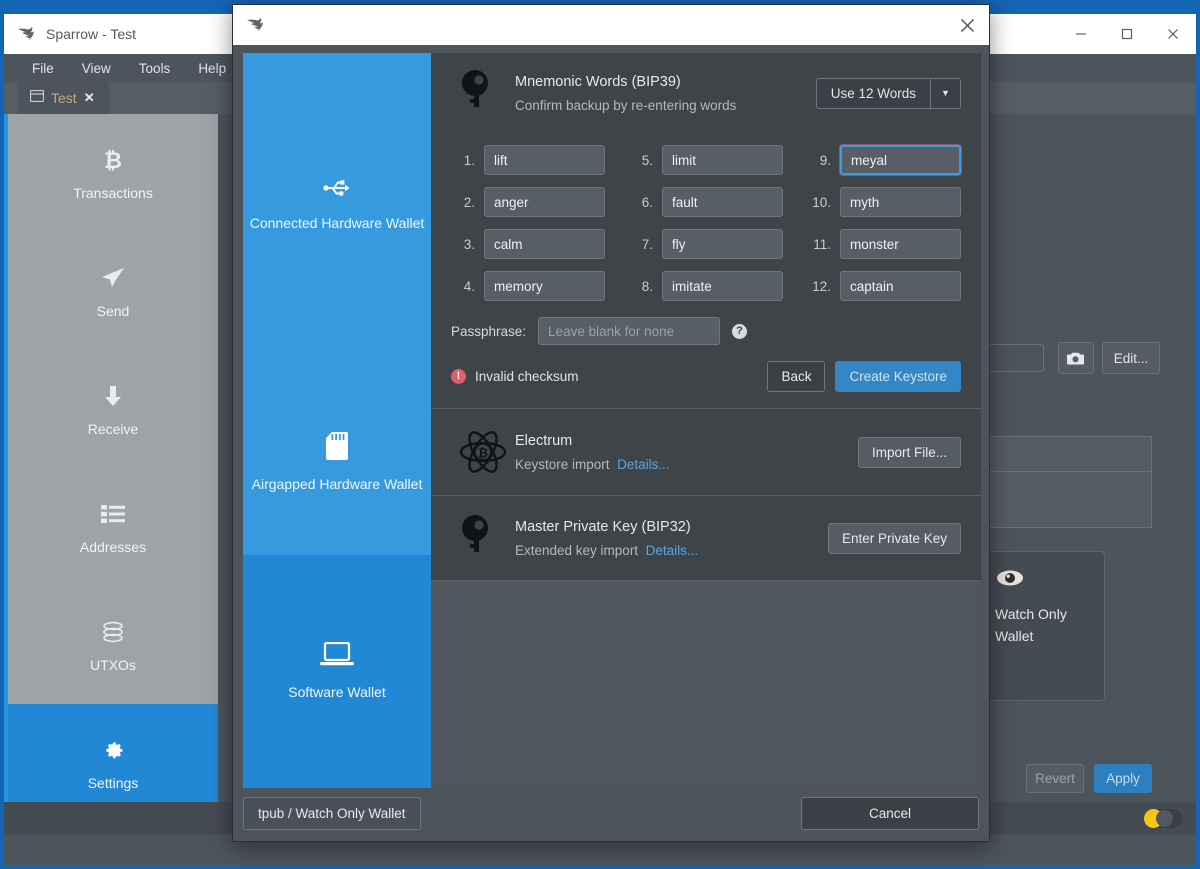 The height and width of the screenshot is (869, 1200). I want to click on sidebar-item-transactions: ₿ Transactions, so click(113, 173).